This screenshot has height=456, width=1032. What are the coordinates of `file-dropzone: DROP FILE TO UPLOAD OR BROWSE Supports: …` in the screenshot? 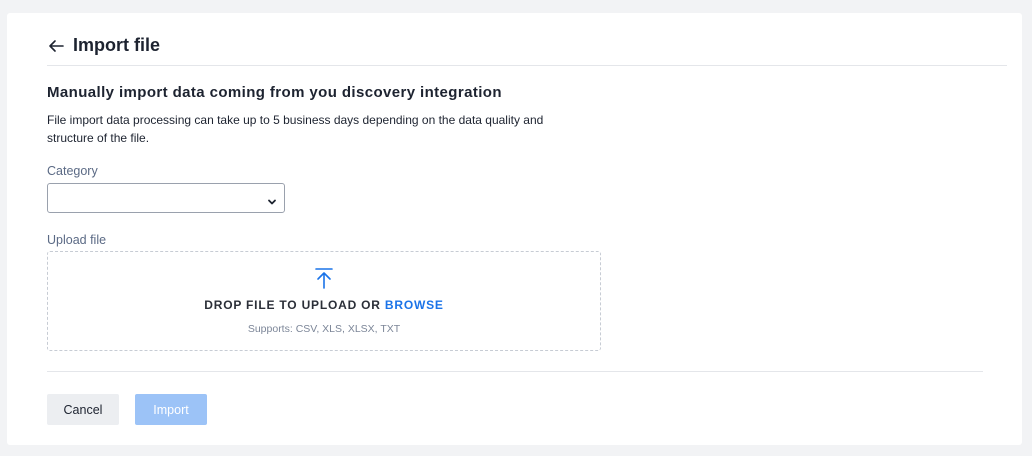 It's located at (324, 301).